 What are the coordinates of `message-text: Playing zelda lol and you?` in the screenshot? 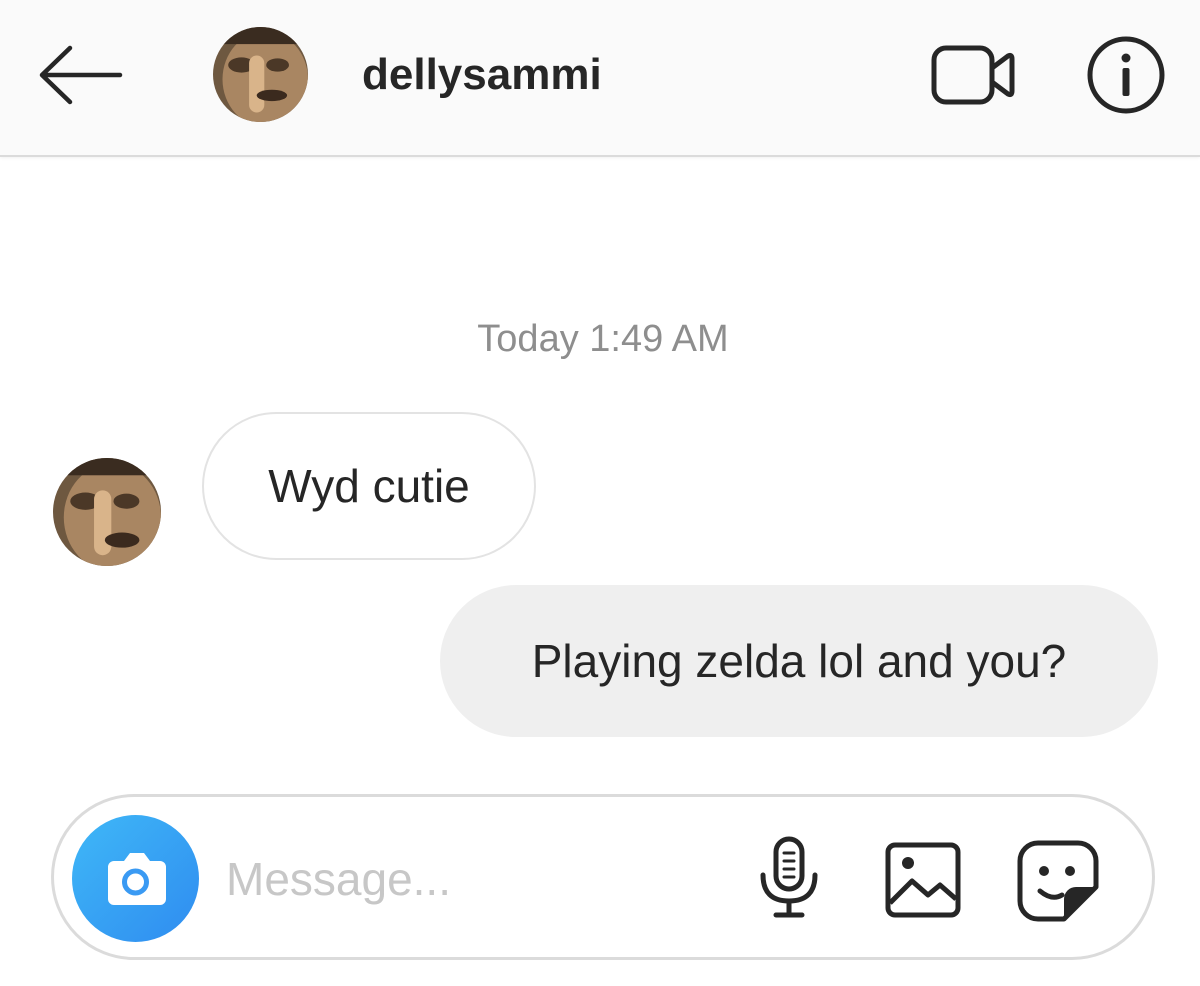 It's located at (799, 661).